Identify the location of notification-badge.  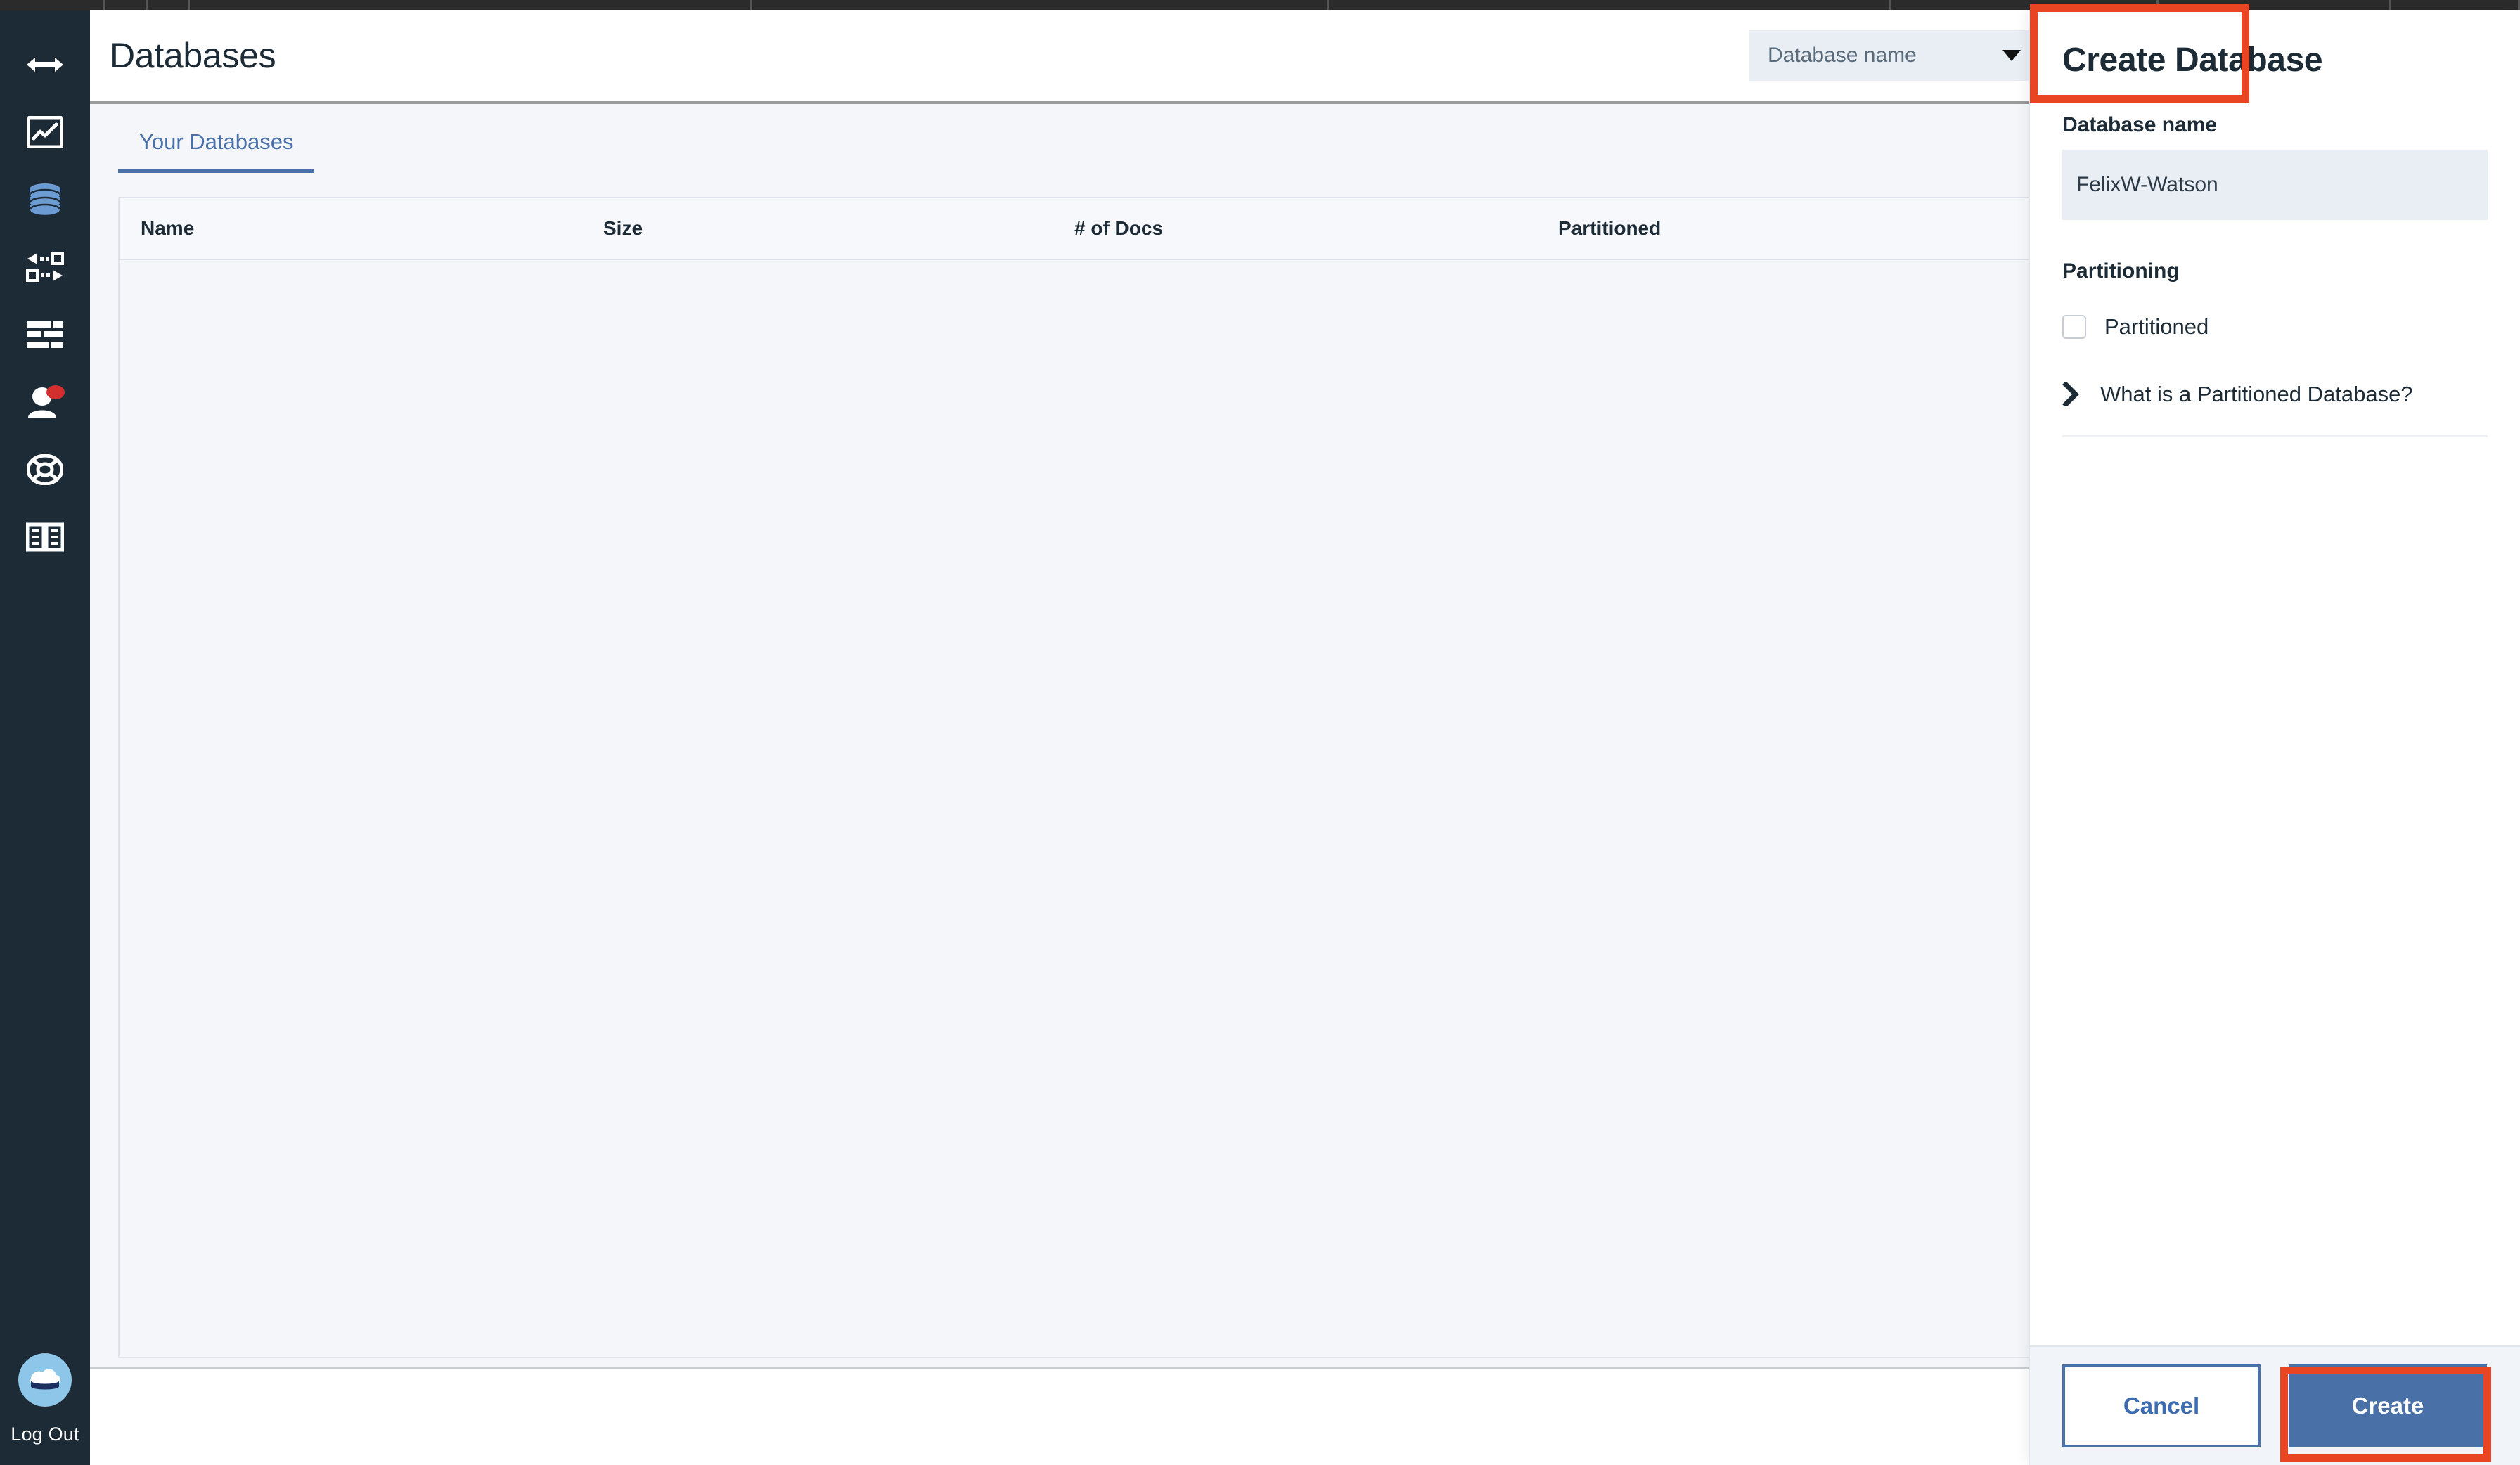
(55, 392).